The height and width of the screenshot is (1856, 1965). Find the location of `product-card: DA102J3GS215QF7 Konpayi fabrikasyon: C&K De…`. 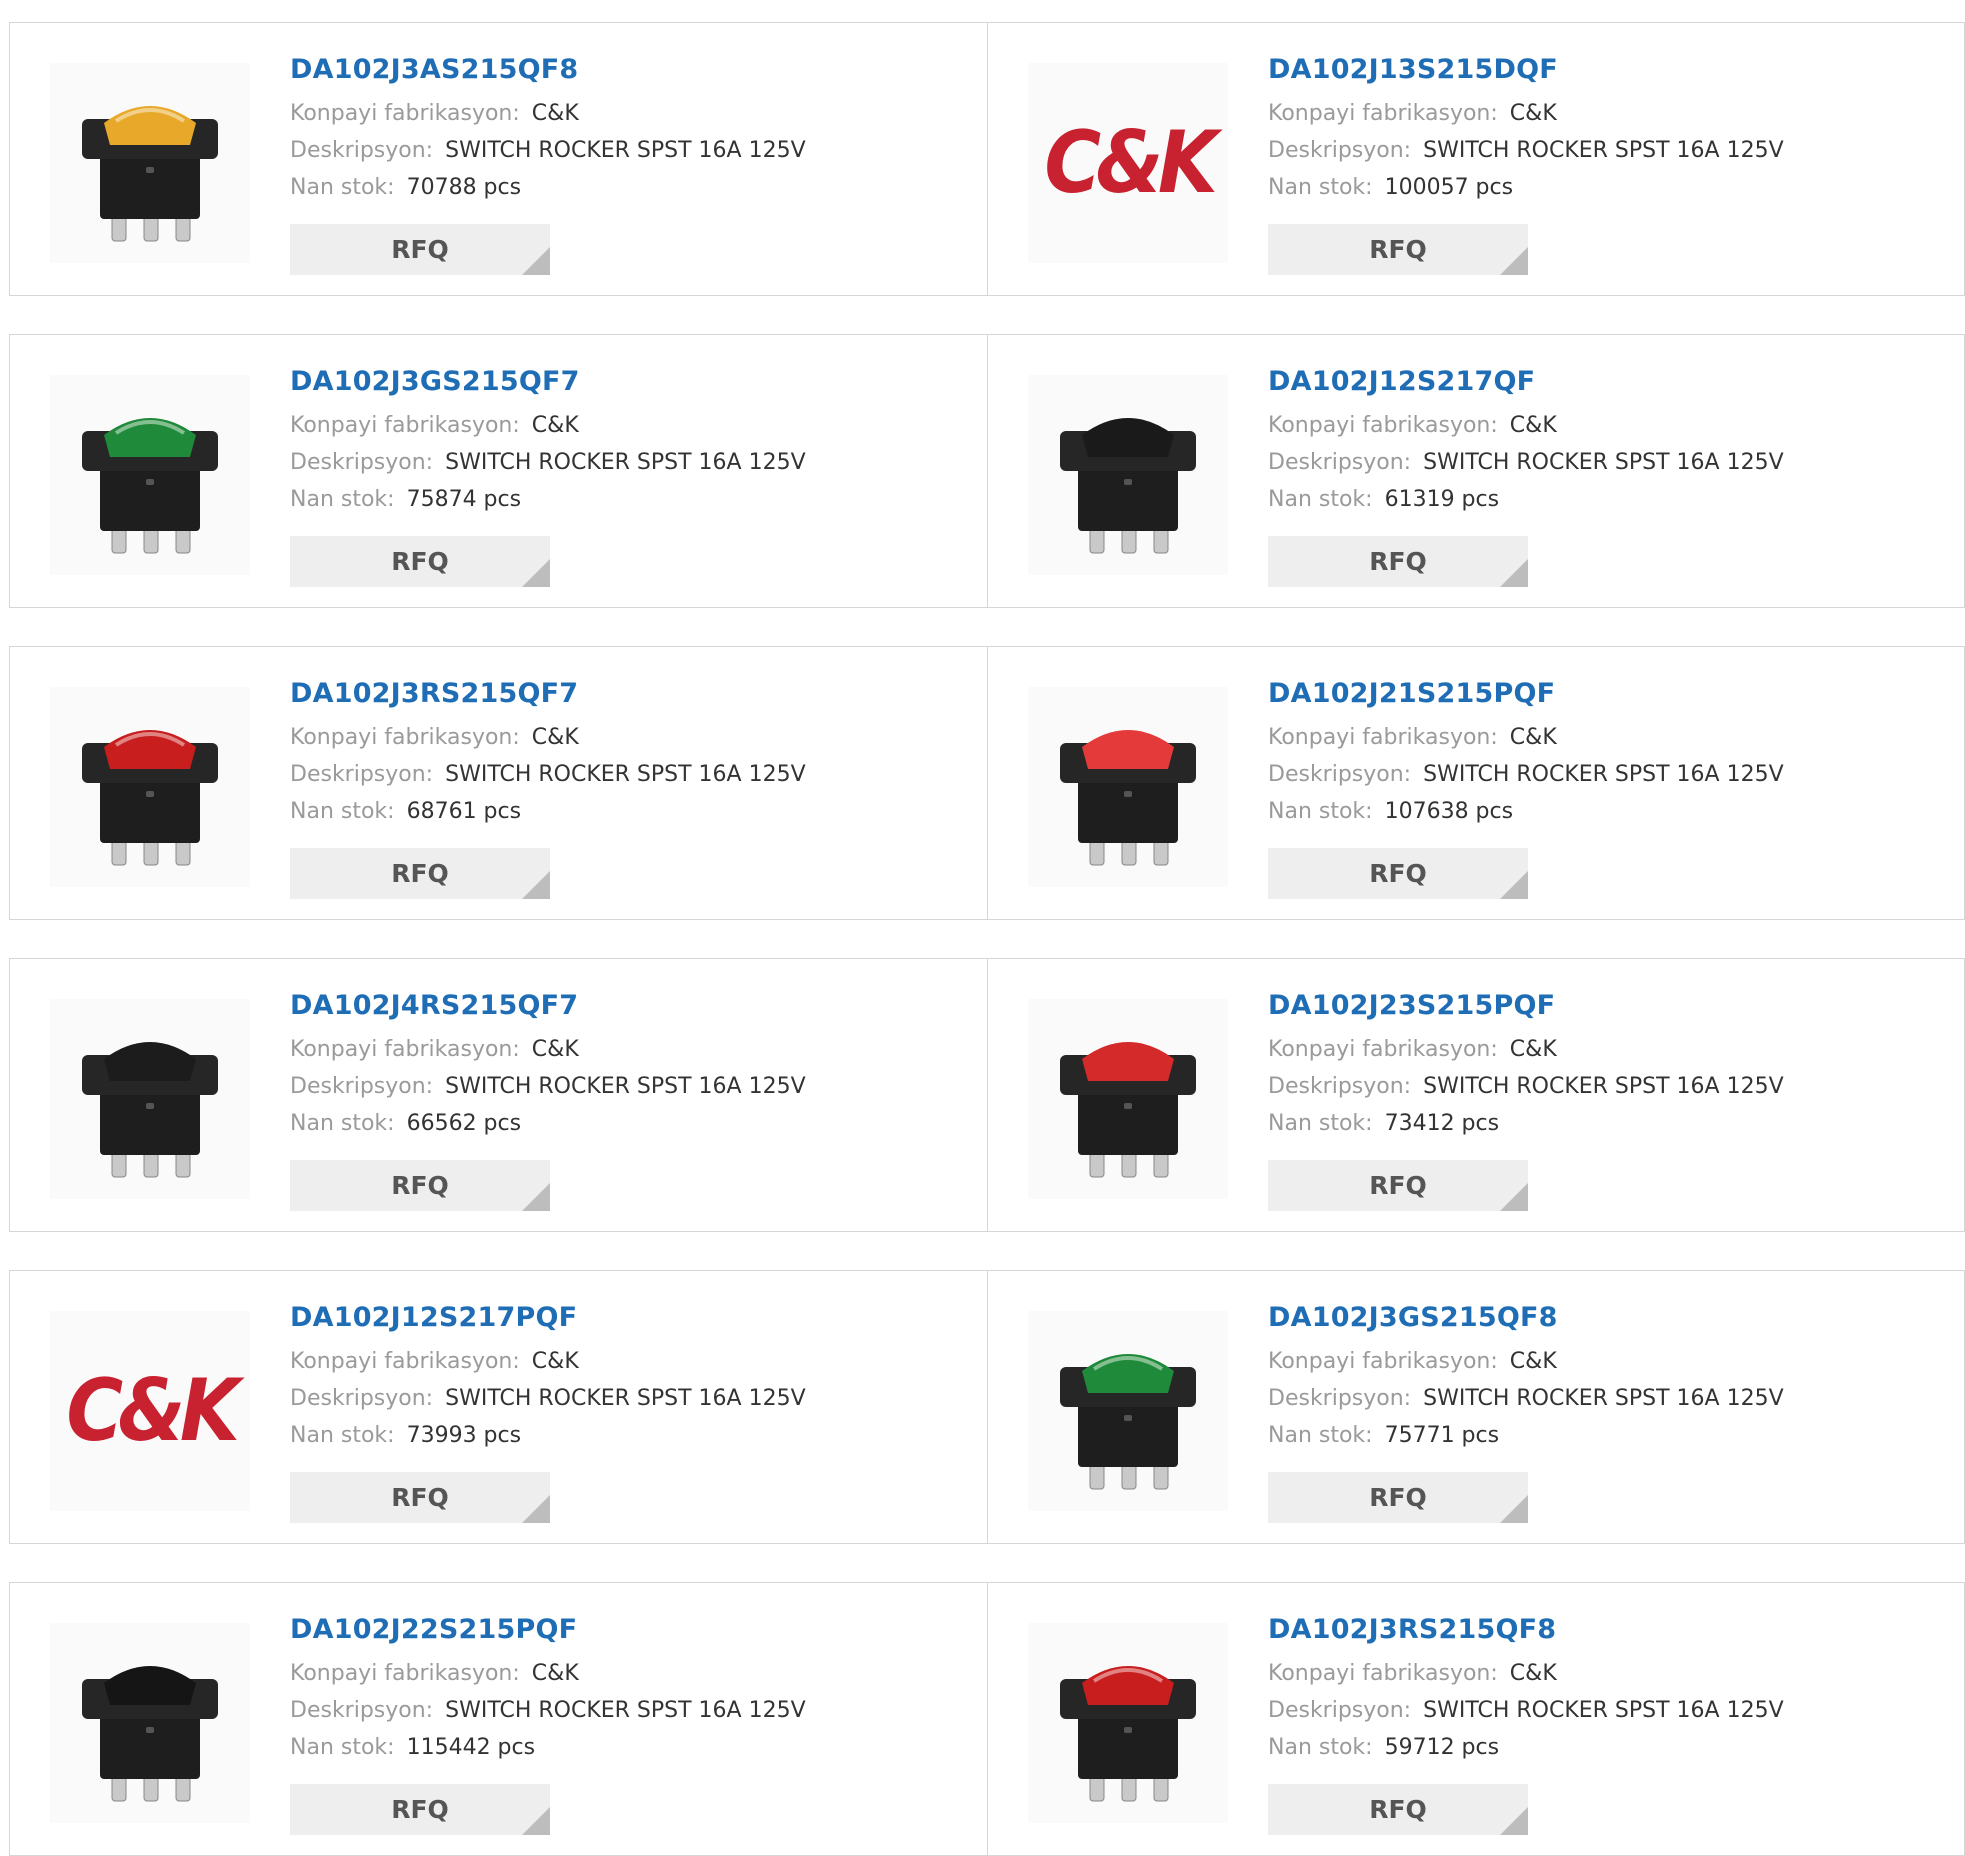

product-card: DA102J3GS215QF7 Konpayi fabrikasyon: C&K De… is located at coordinates (498, 471).